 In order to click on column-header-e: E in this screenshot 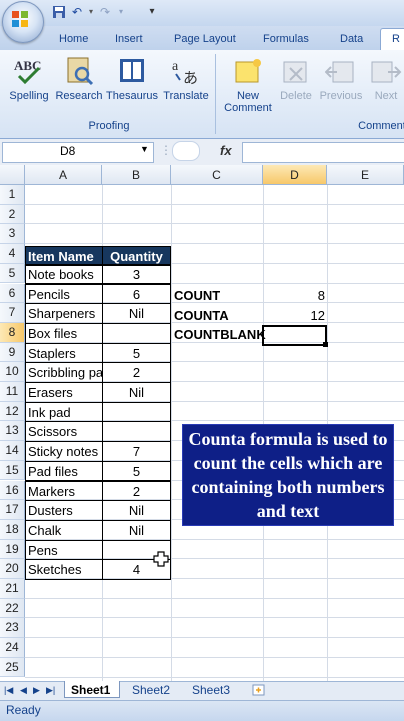, I will do `click(365, 175)`.